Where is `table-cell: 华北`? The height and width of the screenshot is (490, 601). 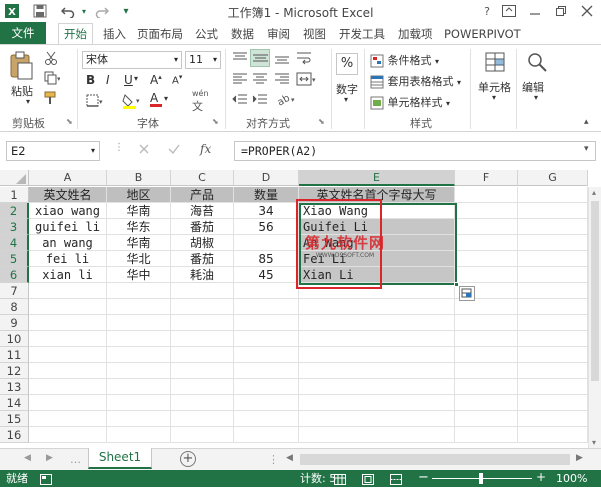 table-cell: 华北 is located at coordinates (139, 259).